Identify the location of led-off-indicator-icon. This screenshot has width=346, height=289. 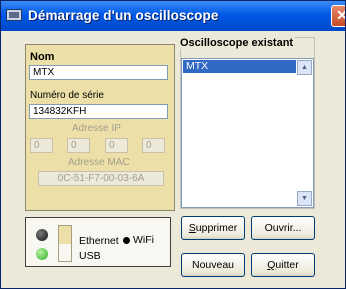
(42, 235).